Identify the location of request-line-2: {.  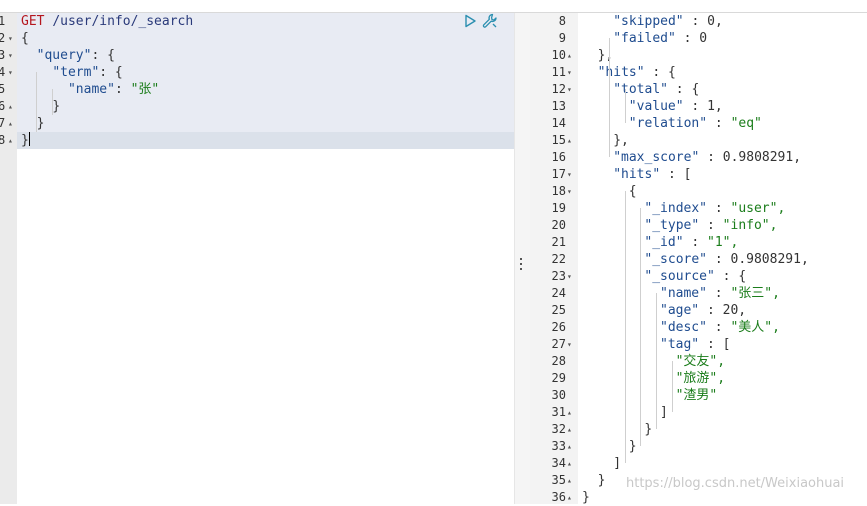
(25, 38).